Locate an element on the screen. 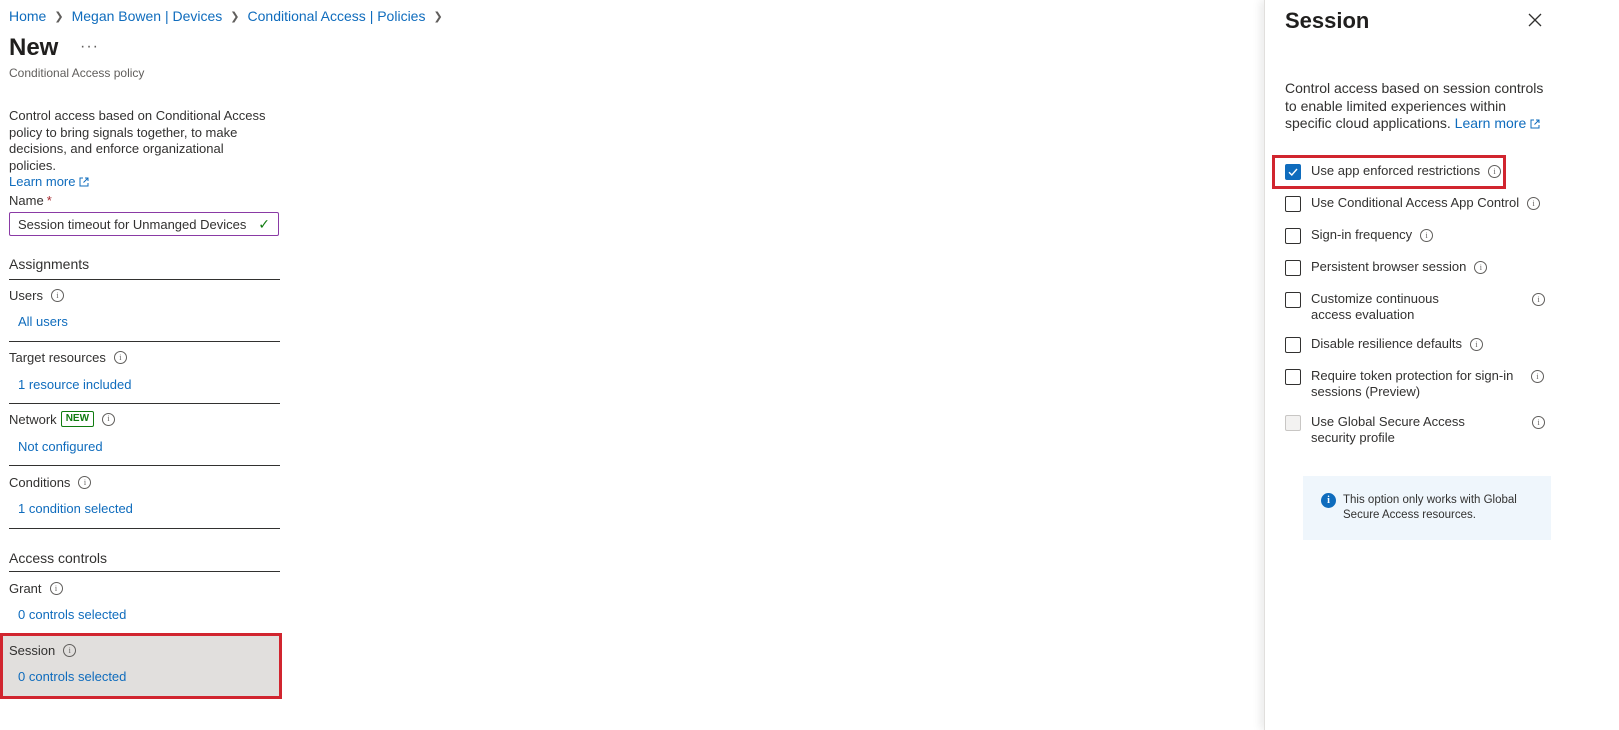 This screenshot has height=730, width=1619. session-label: Session i is located at coordinates (43, 650).